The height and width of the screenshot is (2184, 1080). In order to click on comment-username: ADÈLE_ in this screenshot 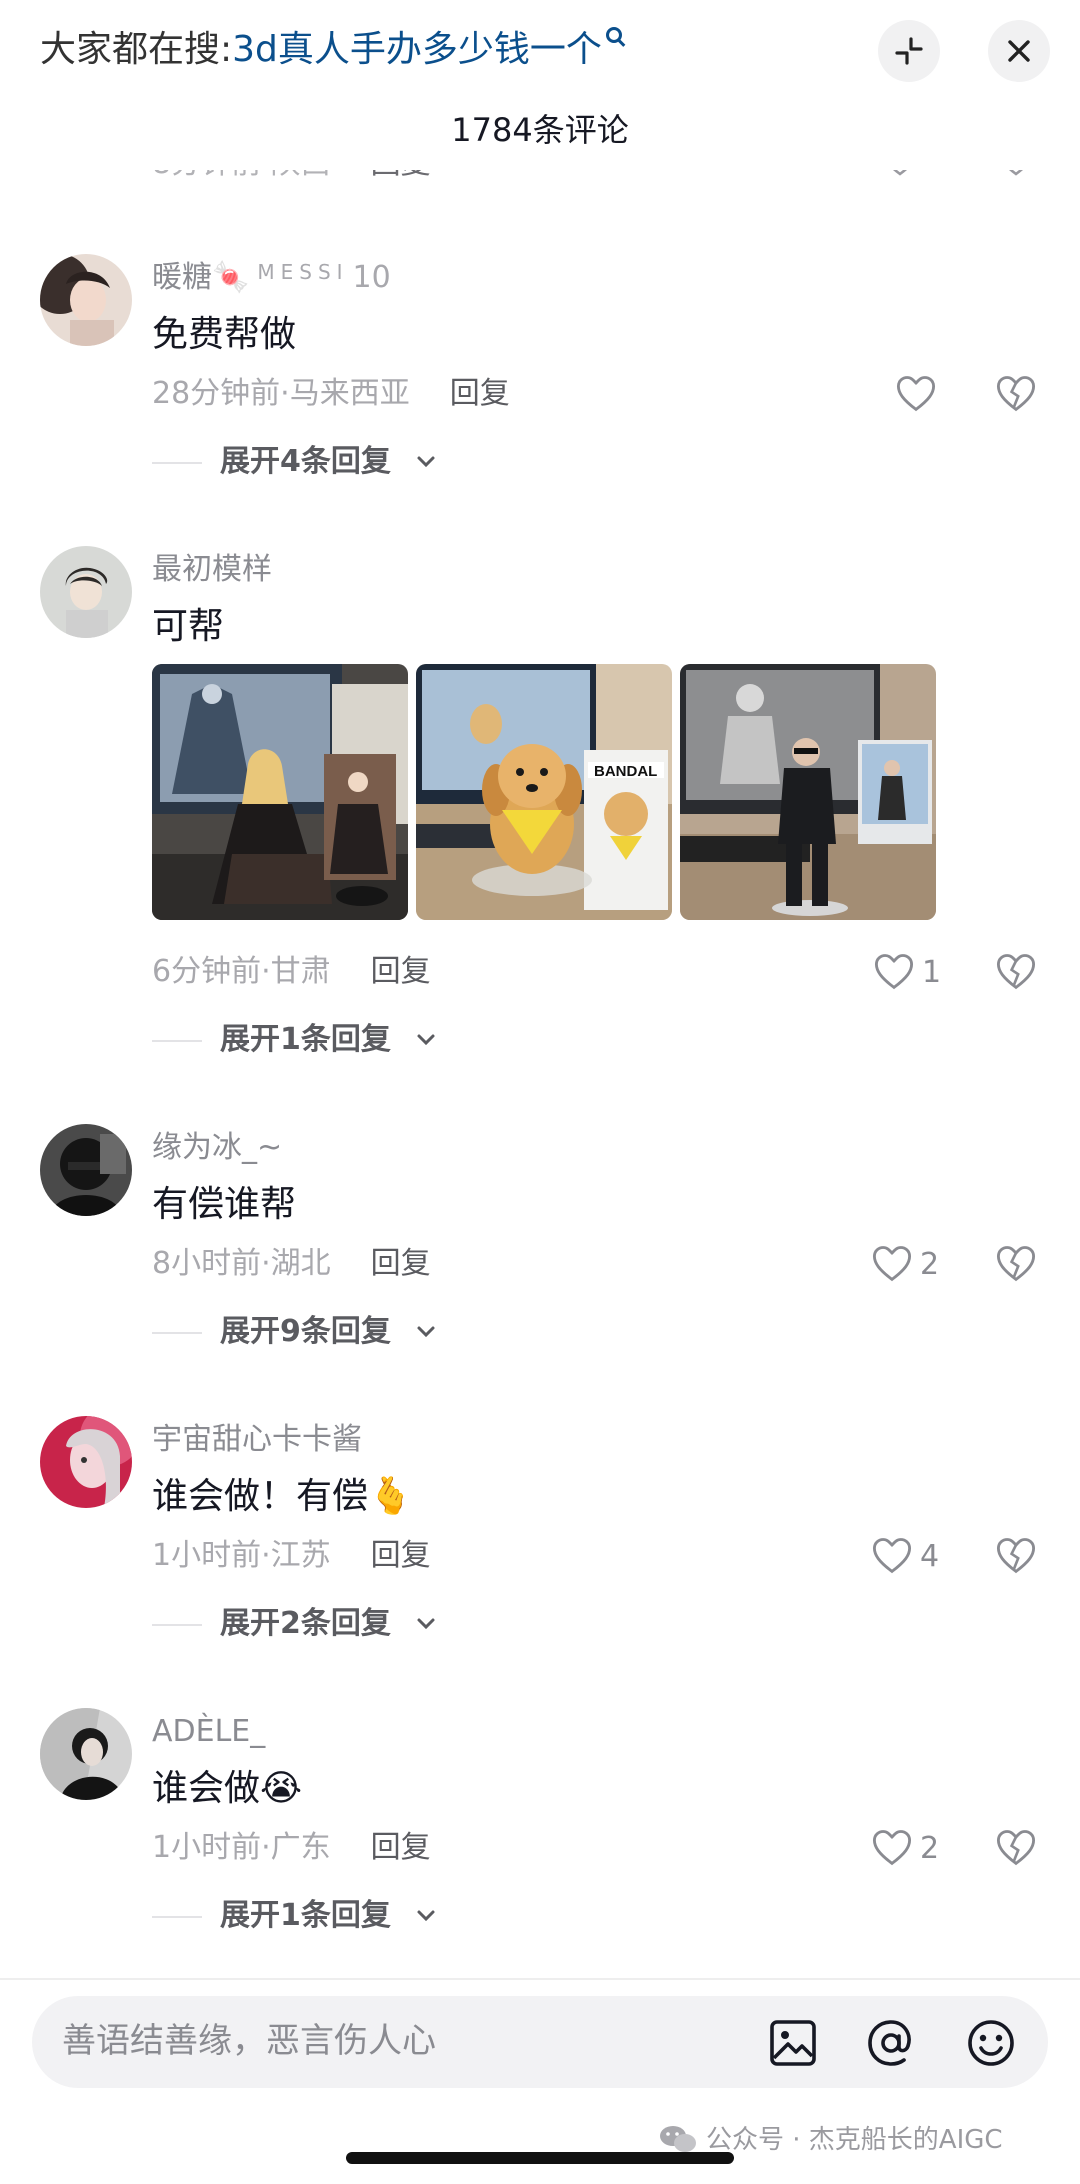, I will do `click(208, 1732)`.